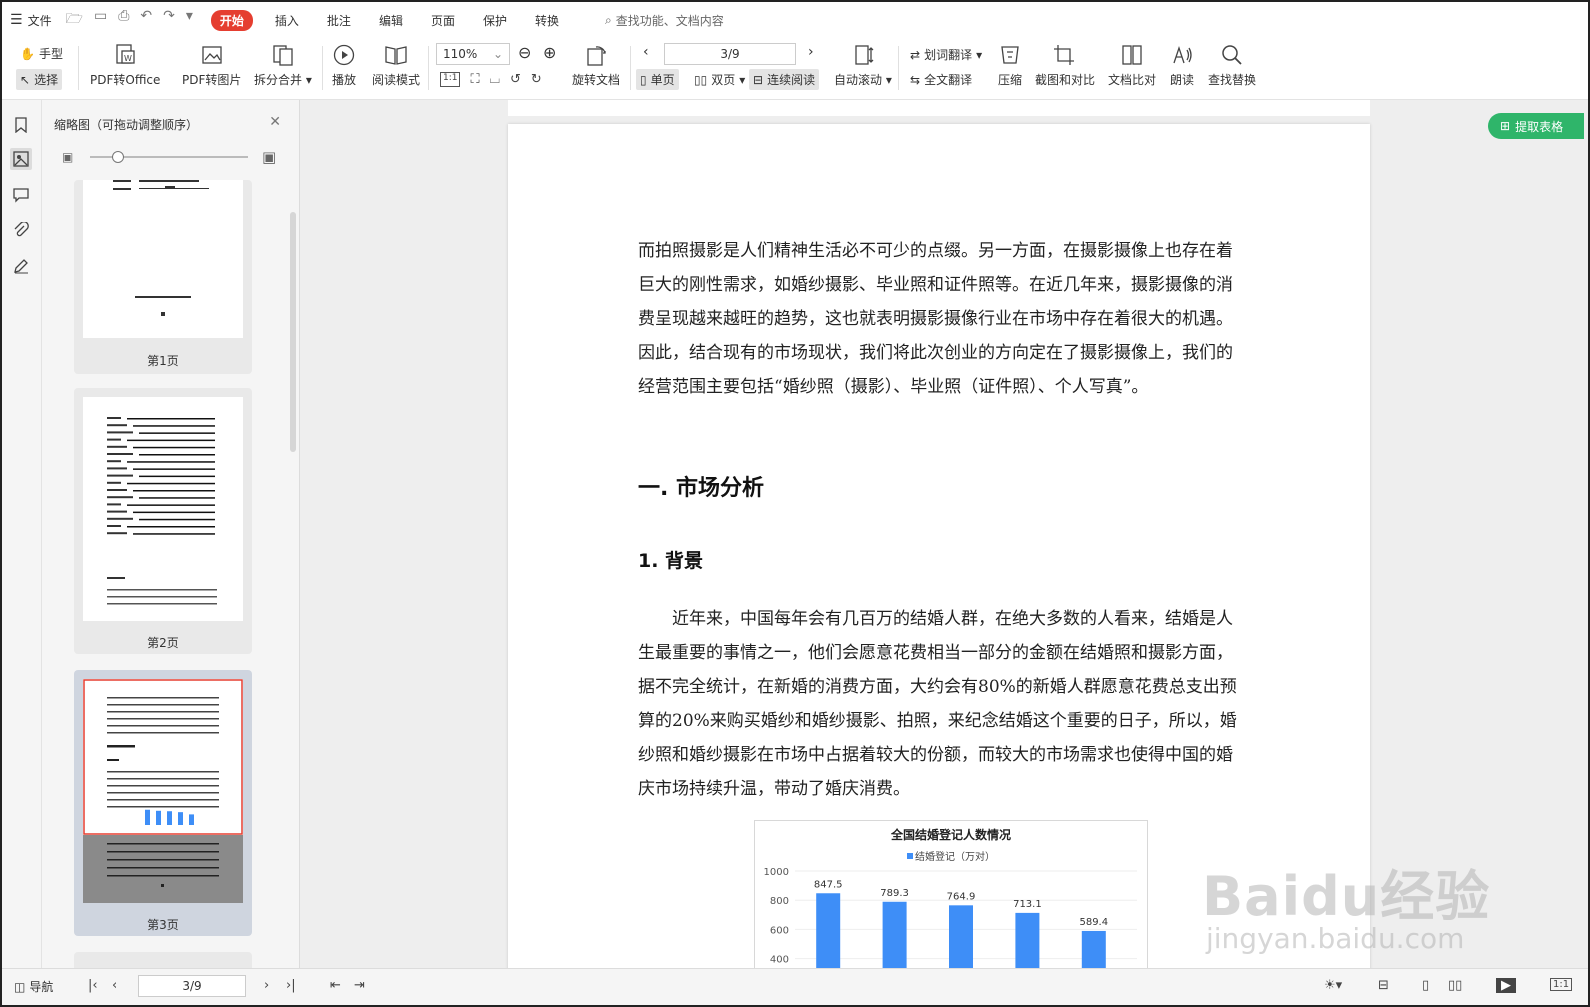  I want to click on subsection-heading: 1. 背景, so click(671, 561).